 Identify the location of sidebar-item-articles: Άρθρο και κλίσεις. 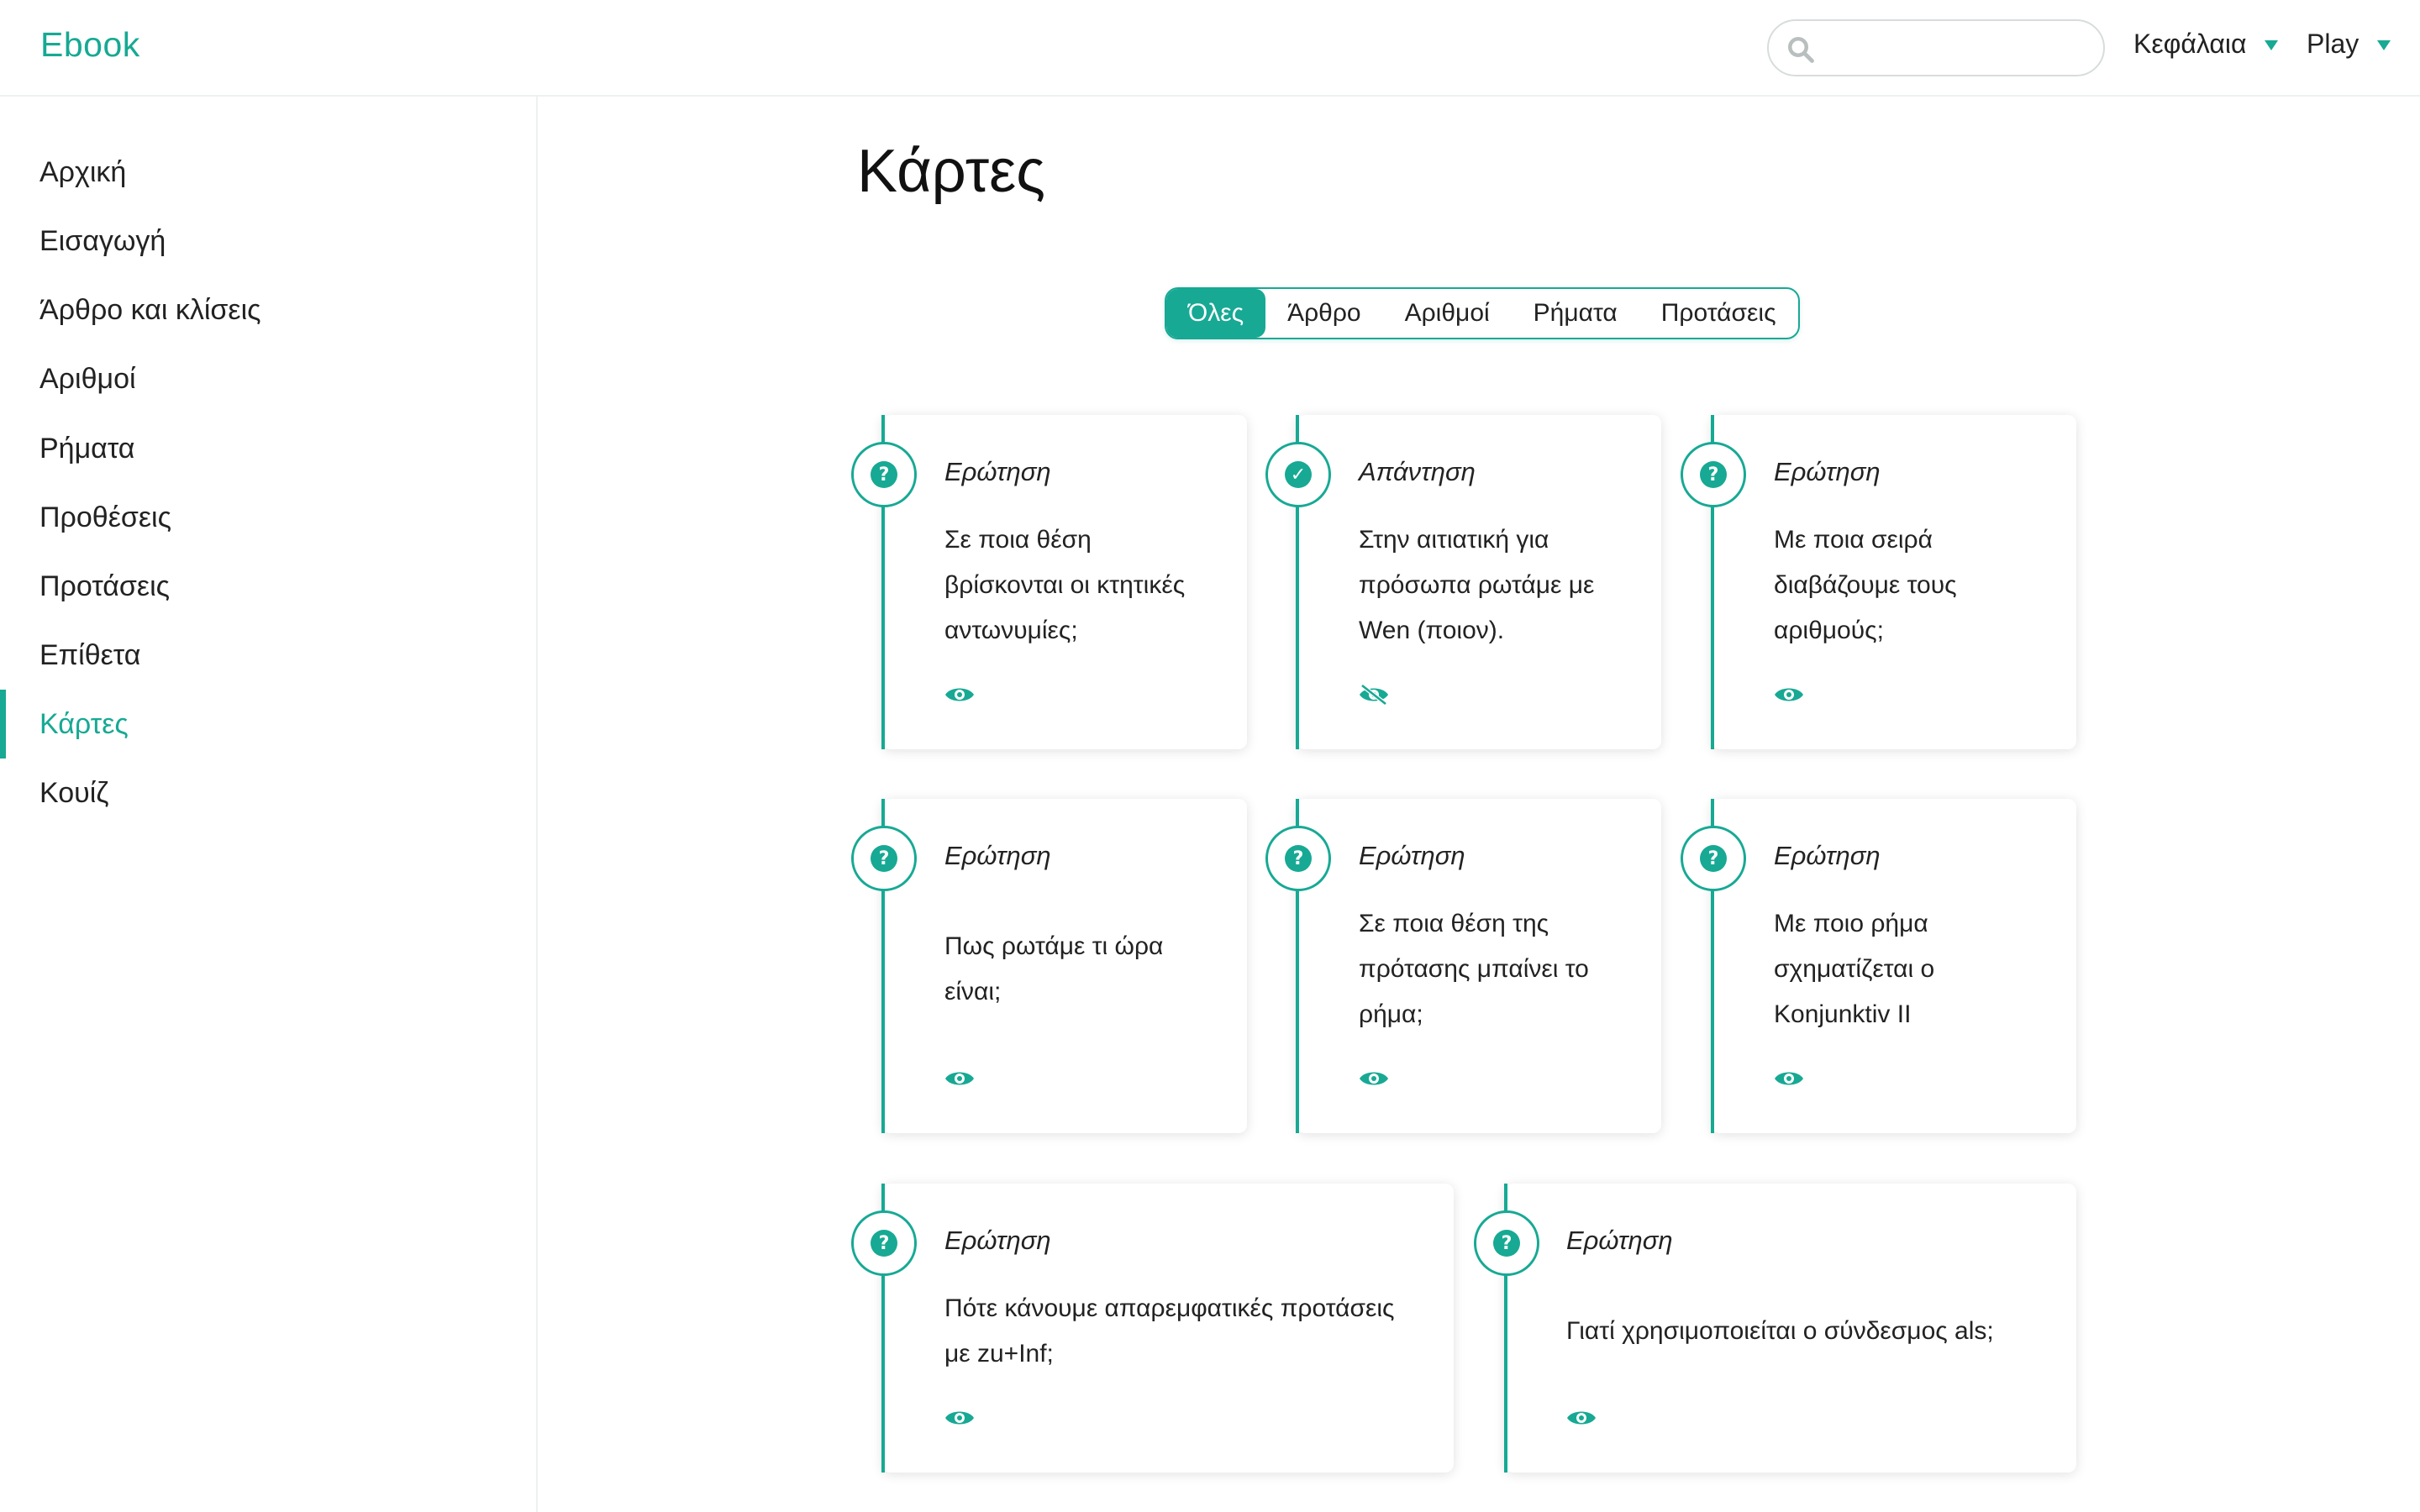
(267, 310).